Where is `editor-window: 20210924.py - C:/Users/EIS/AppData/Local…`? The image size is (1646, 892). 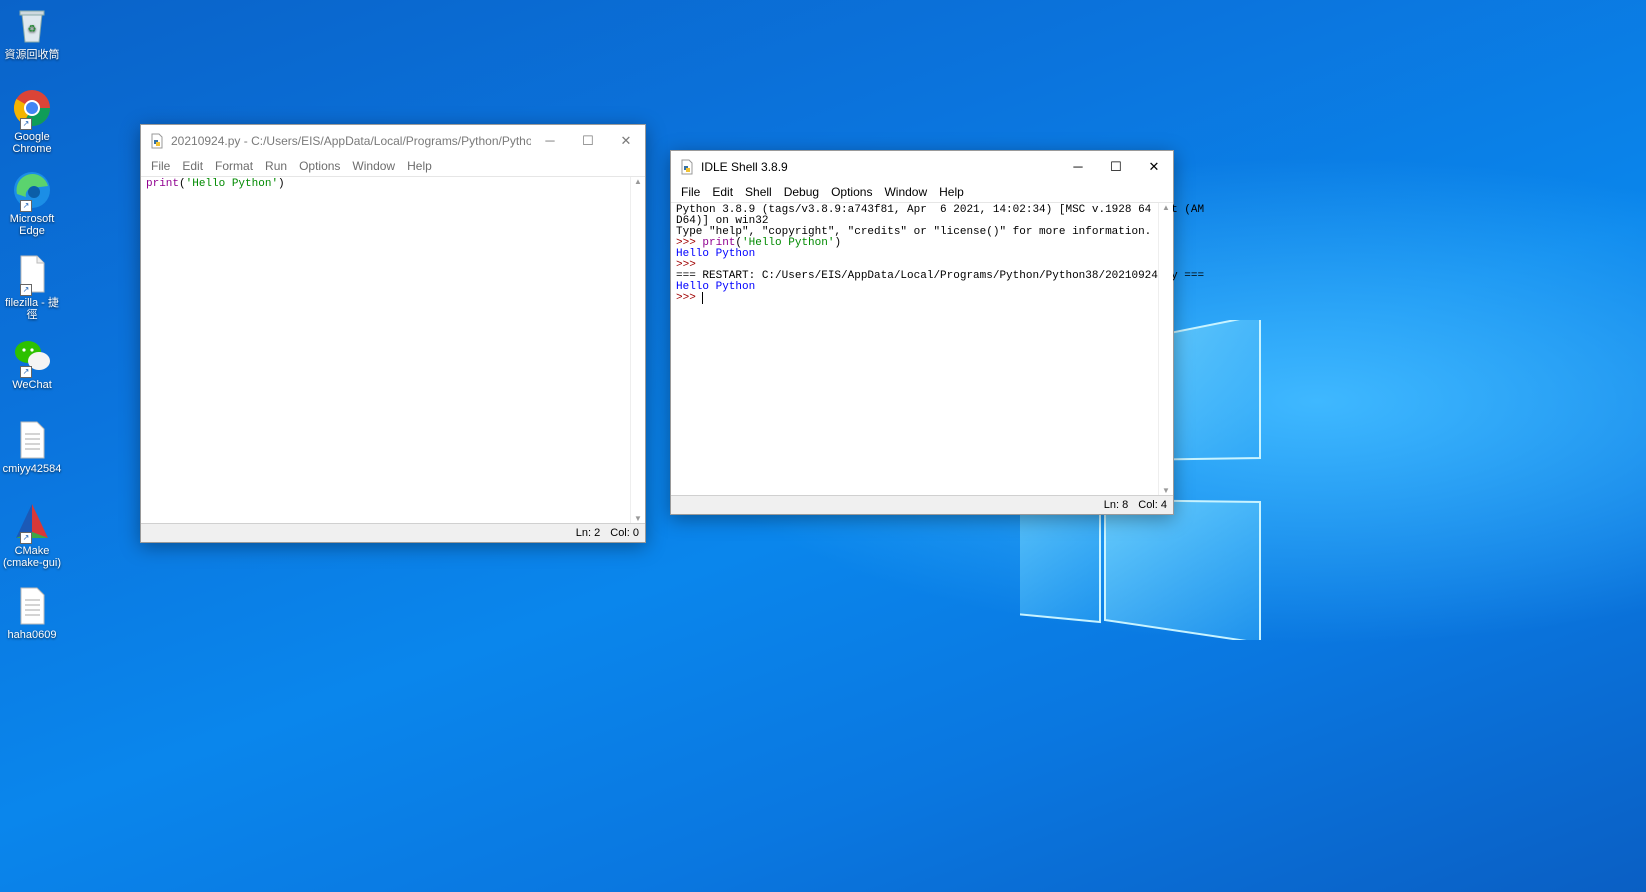
editor-window: 20210924.py - C:/Users/EIS/AppData/Local… is located at coordinates (393, 333).